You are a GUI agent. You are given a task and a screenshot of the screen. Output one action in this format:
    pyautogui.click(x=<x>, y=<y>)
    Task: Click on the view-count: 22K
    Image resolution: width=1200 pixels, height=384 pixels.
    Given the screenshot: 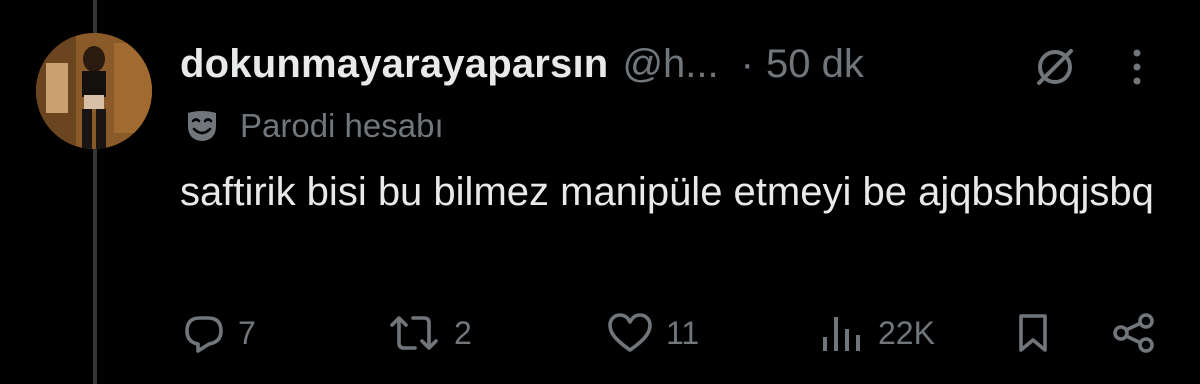 What is the action you would take?
    pyautogui.click(x=906, y=332)
    